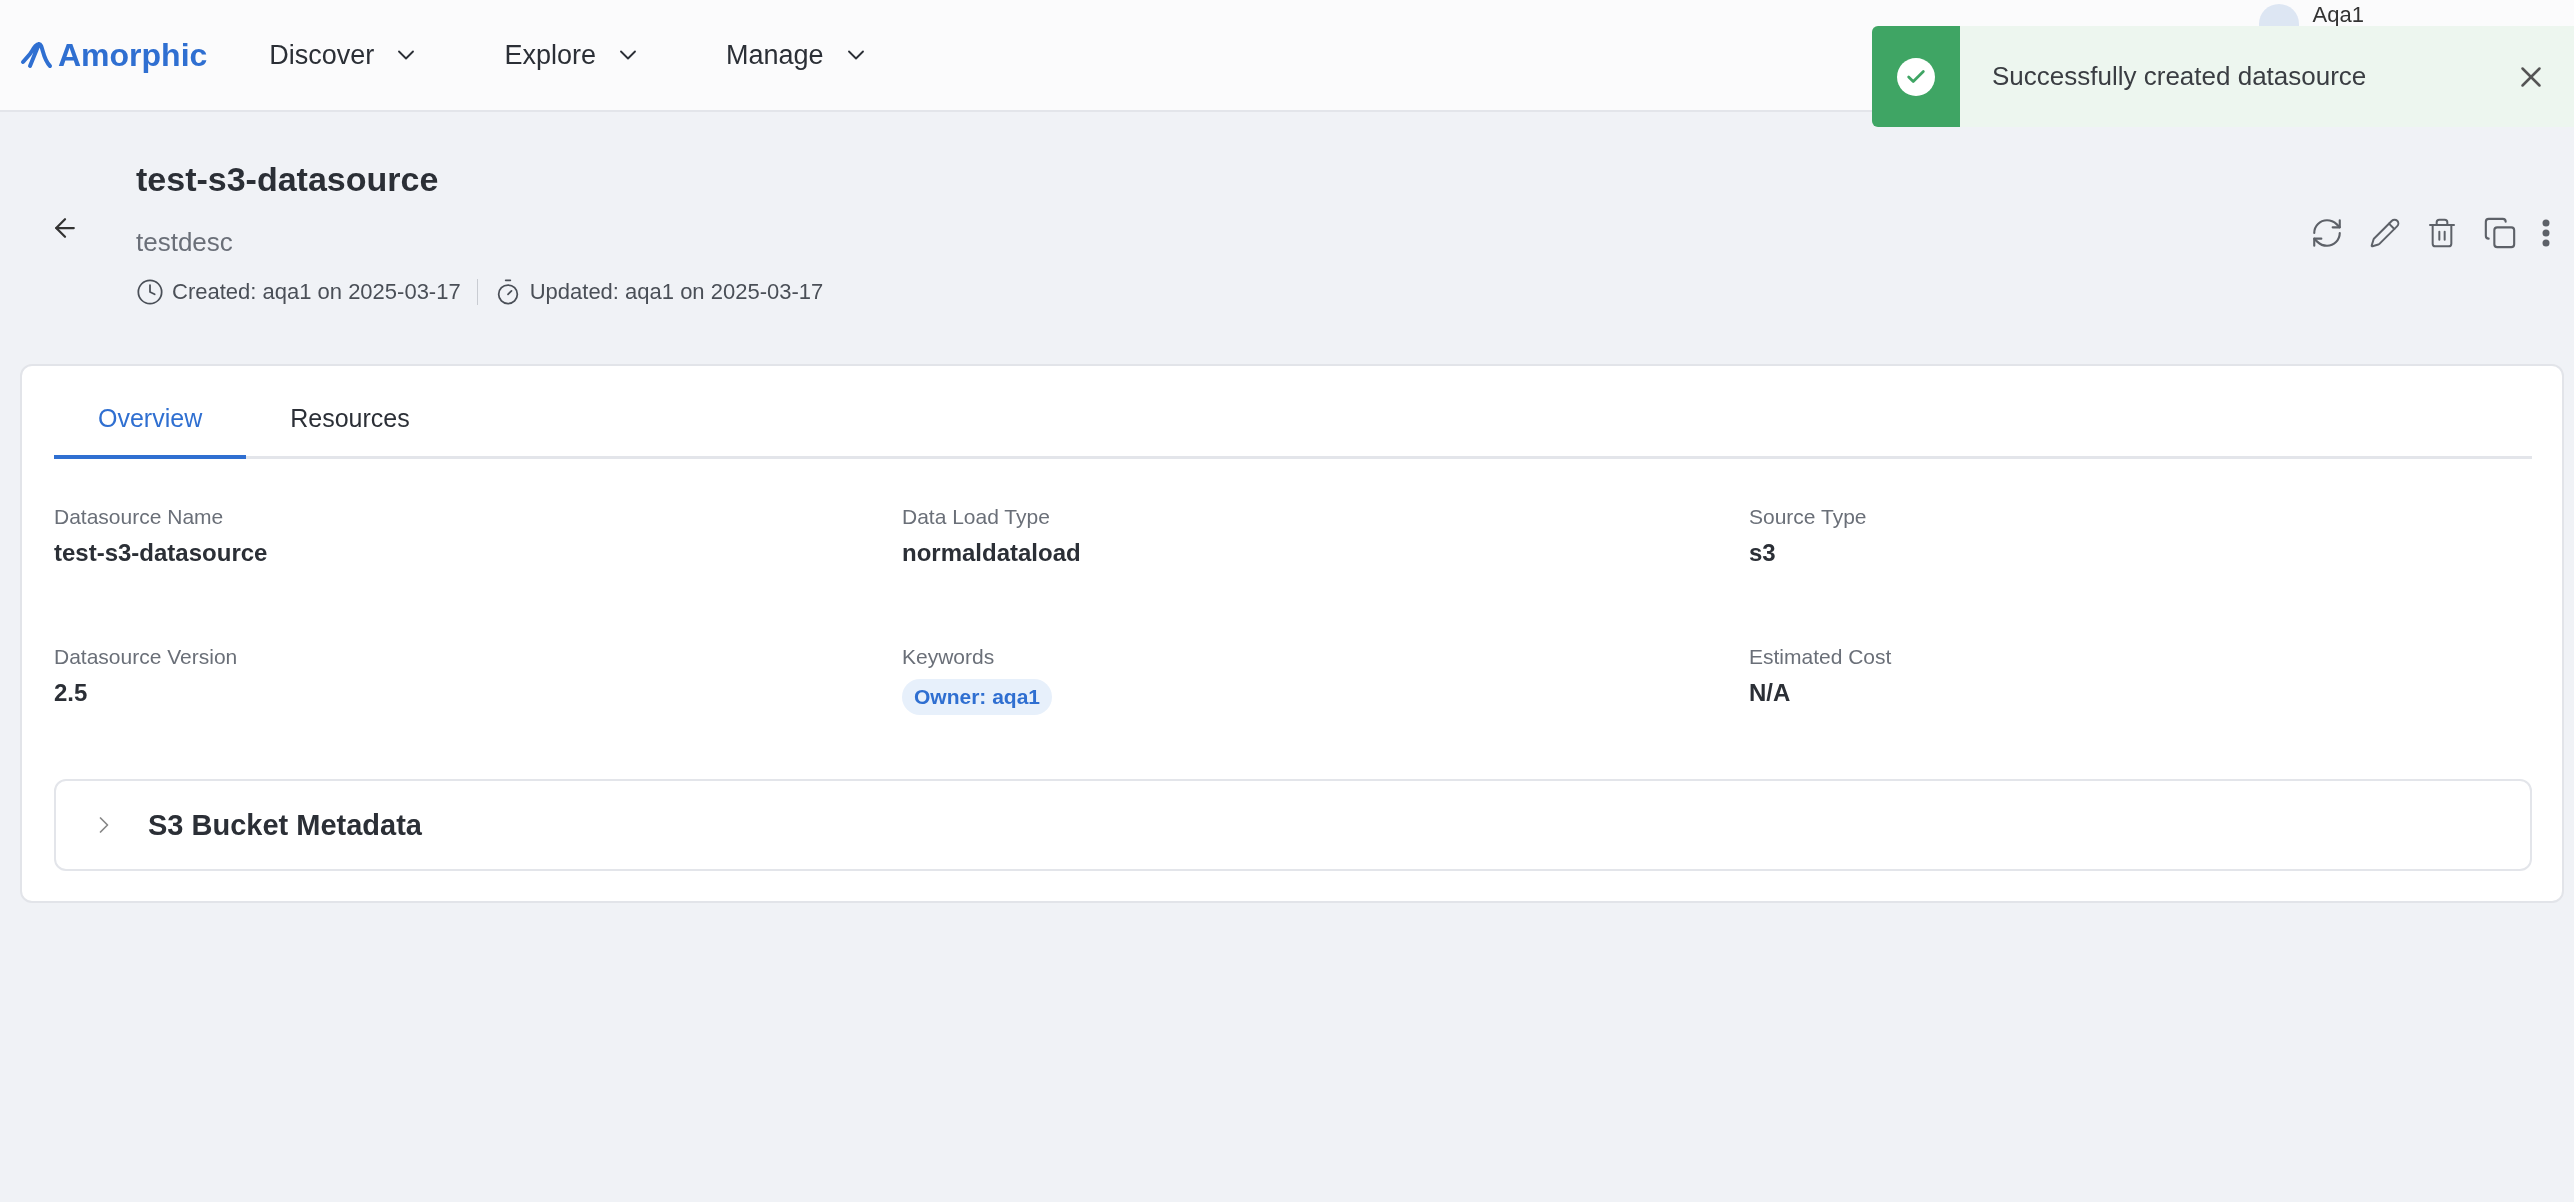 The height and width of the screenshot is (1202, 2574). What do you see at coordinates (797, 55) in the screenshot?
I see `nav-menu: Manage` at bounding box center [797, 55].